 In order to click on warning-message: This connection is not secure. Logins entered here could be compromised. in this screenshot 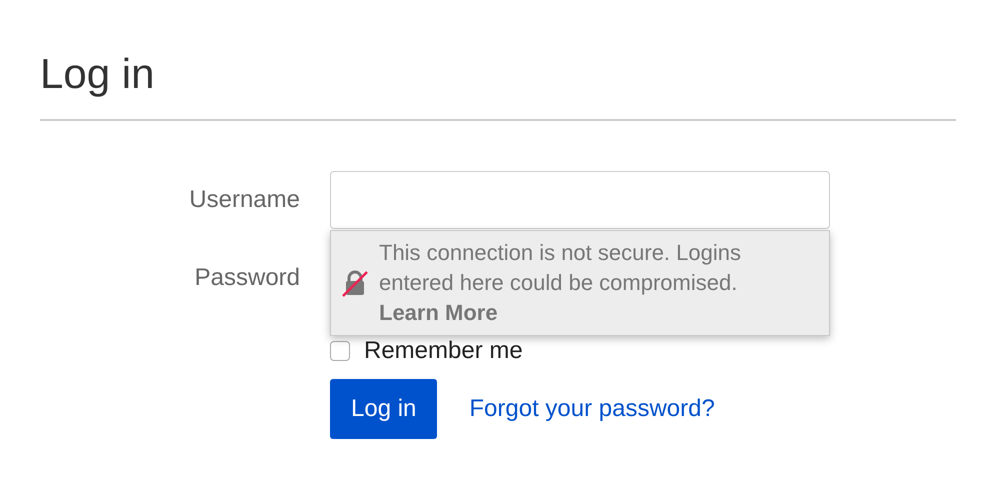, I will do `click(560, 268)`.